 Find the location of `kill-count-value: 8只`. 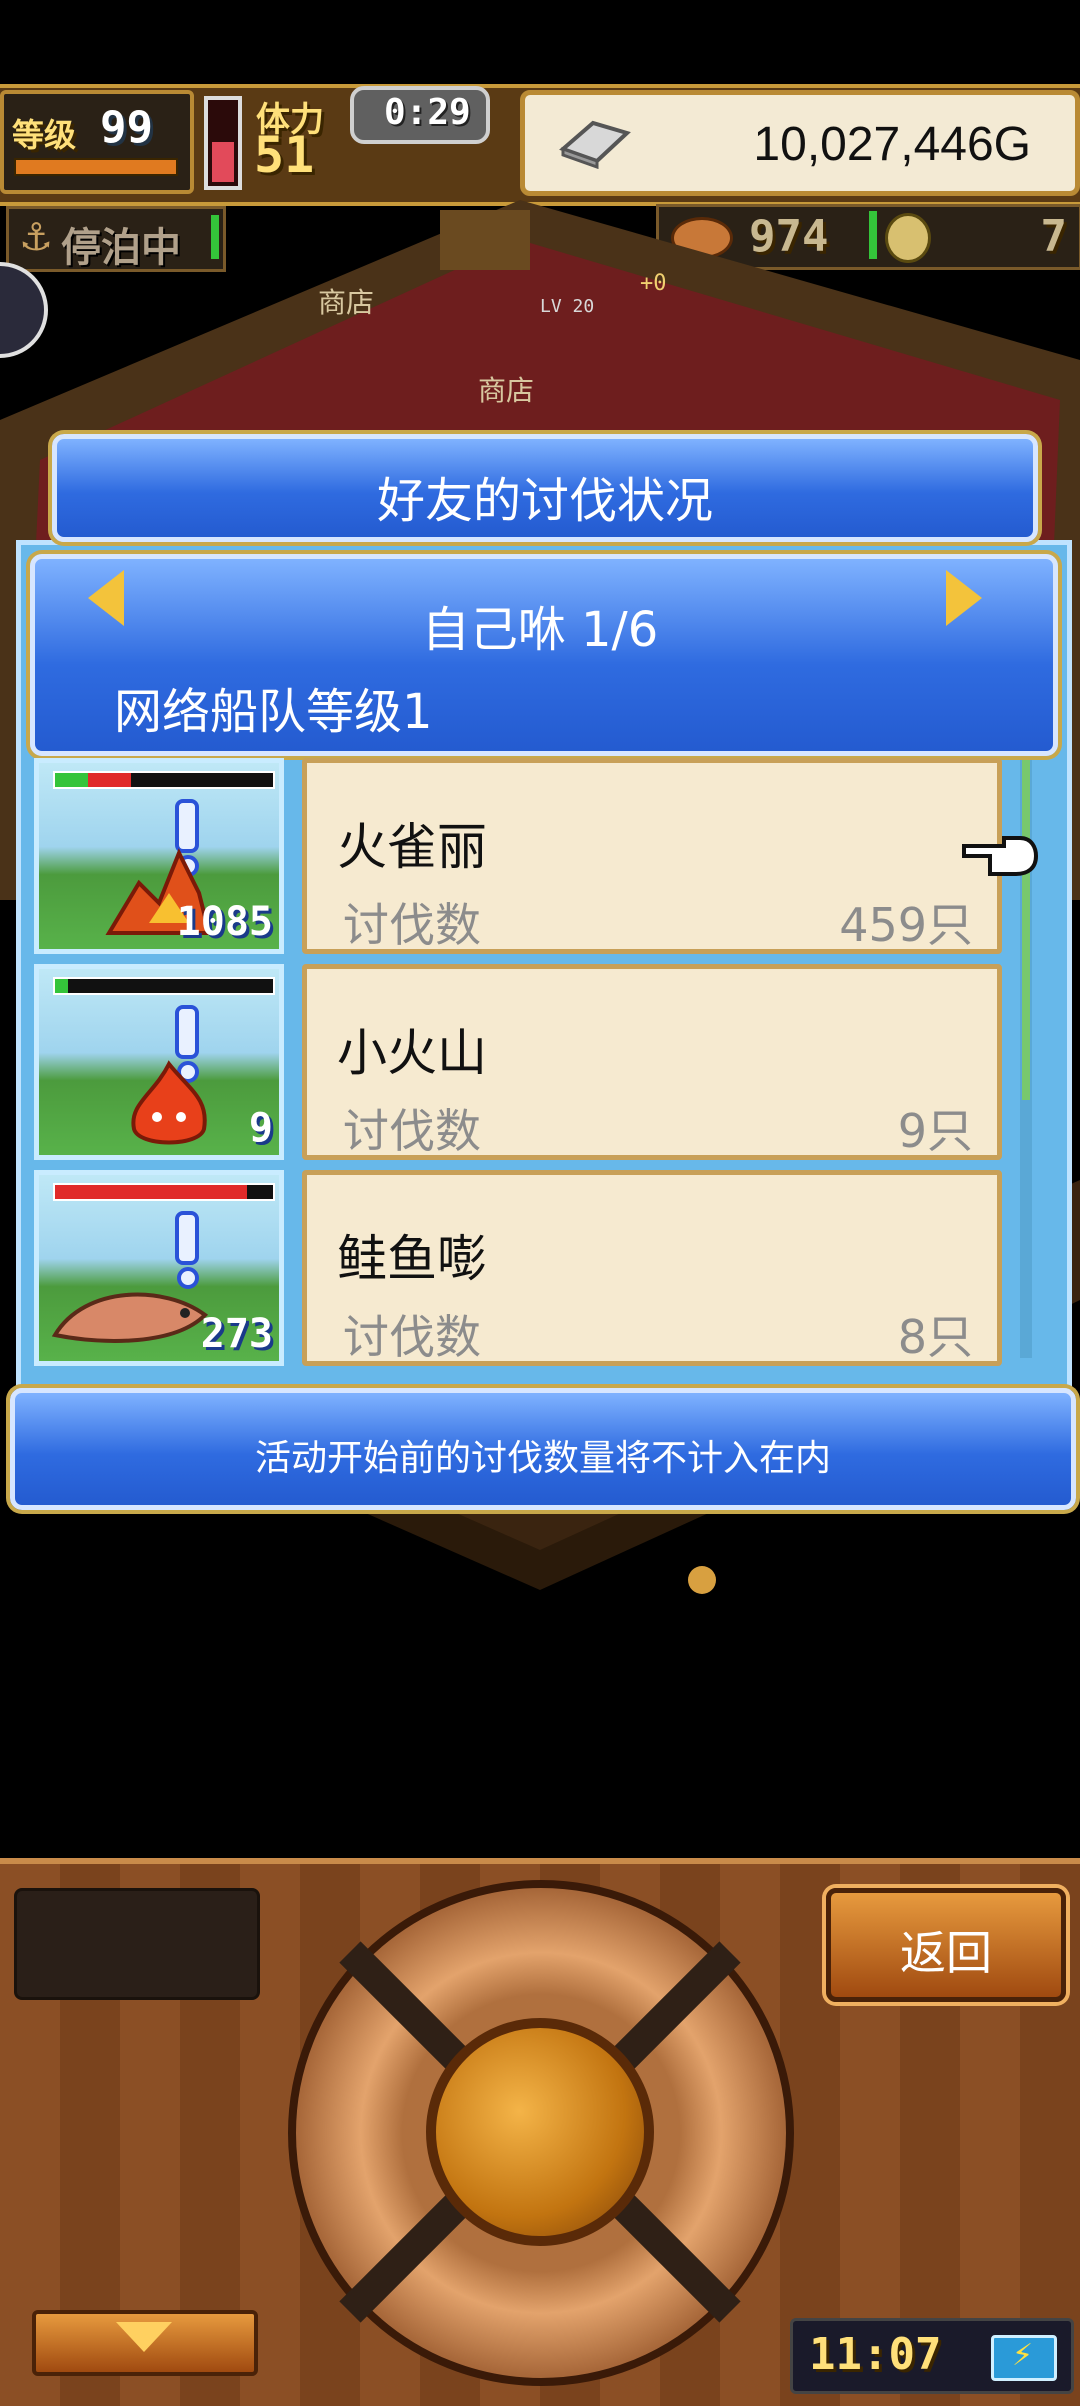

kill-count-value: 8只 is located at coordinates (935, 1337).